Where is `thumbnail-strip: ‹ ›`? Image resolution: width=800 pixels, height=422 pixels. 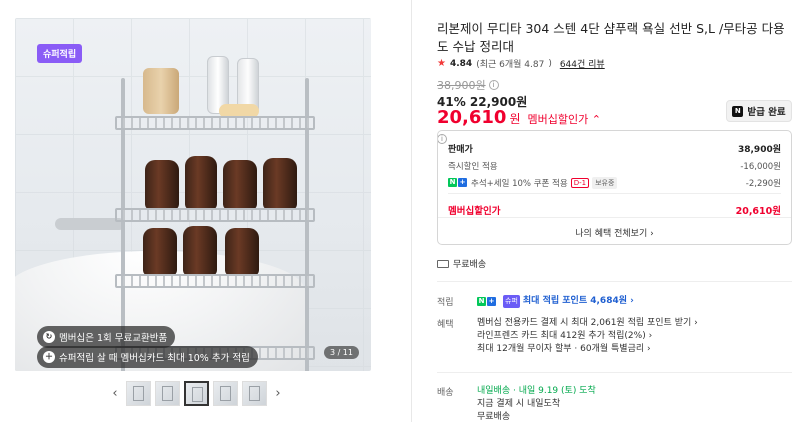 thumbnail-strip: ‹ › is located at coordinates (196, 393).